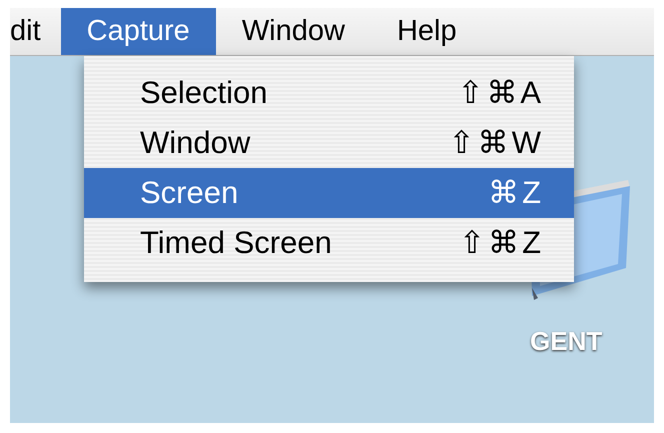 The width and height of the screenshot is (664, 433). I want to click on menu-item: Screen ⌘Z, so click(329, 193).